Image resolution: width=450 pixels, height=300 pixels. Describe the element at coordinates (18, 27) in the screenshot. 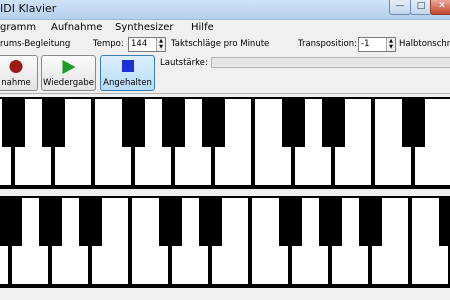

I see `menu-programm: gramm` at that location.